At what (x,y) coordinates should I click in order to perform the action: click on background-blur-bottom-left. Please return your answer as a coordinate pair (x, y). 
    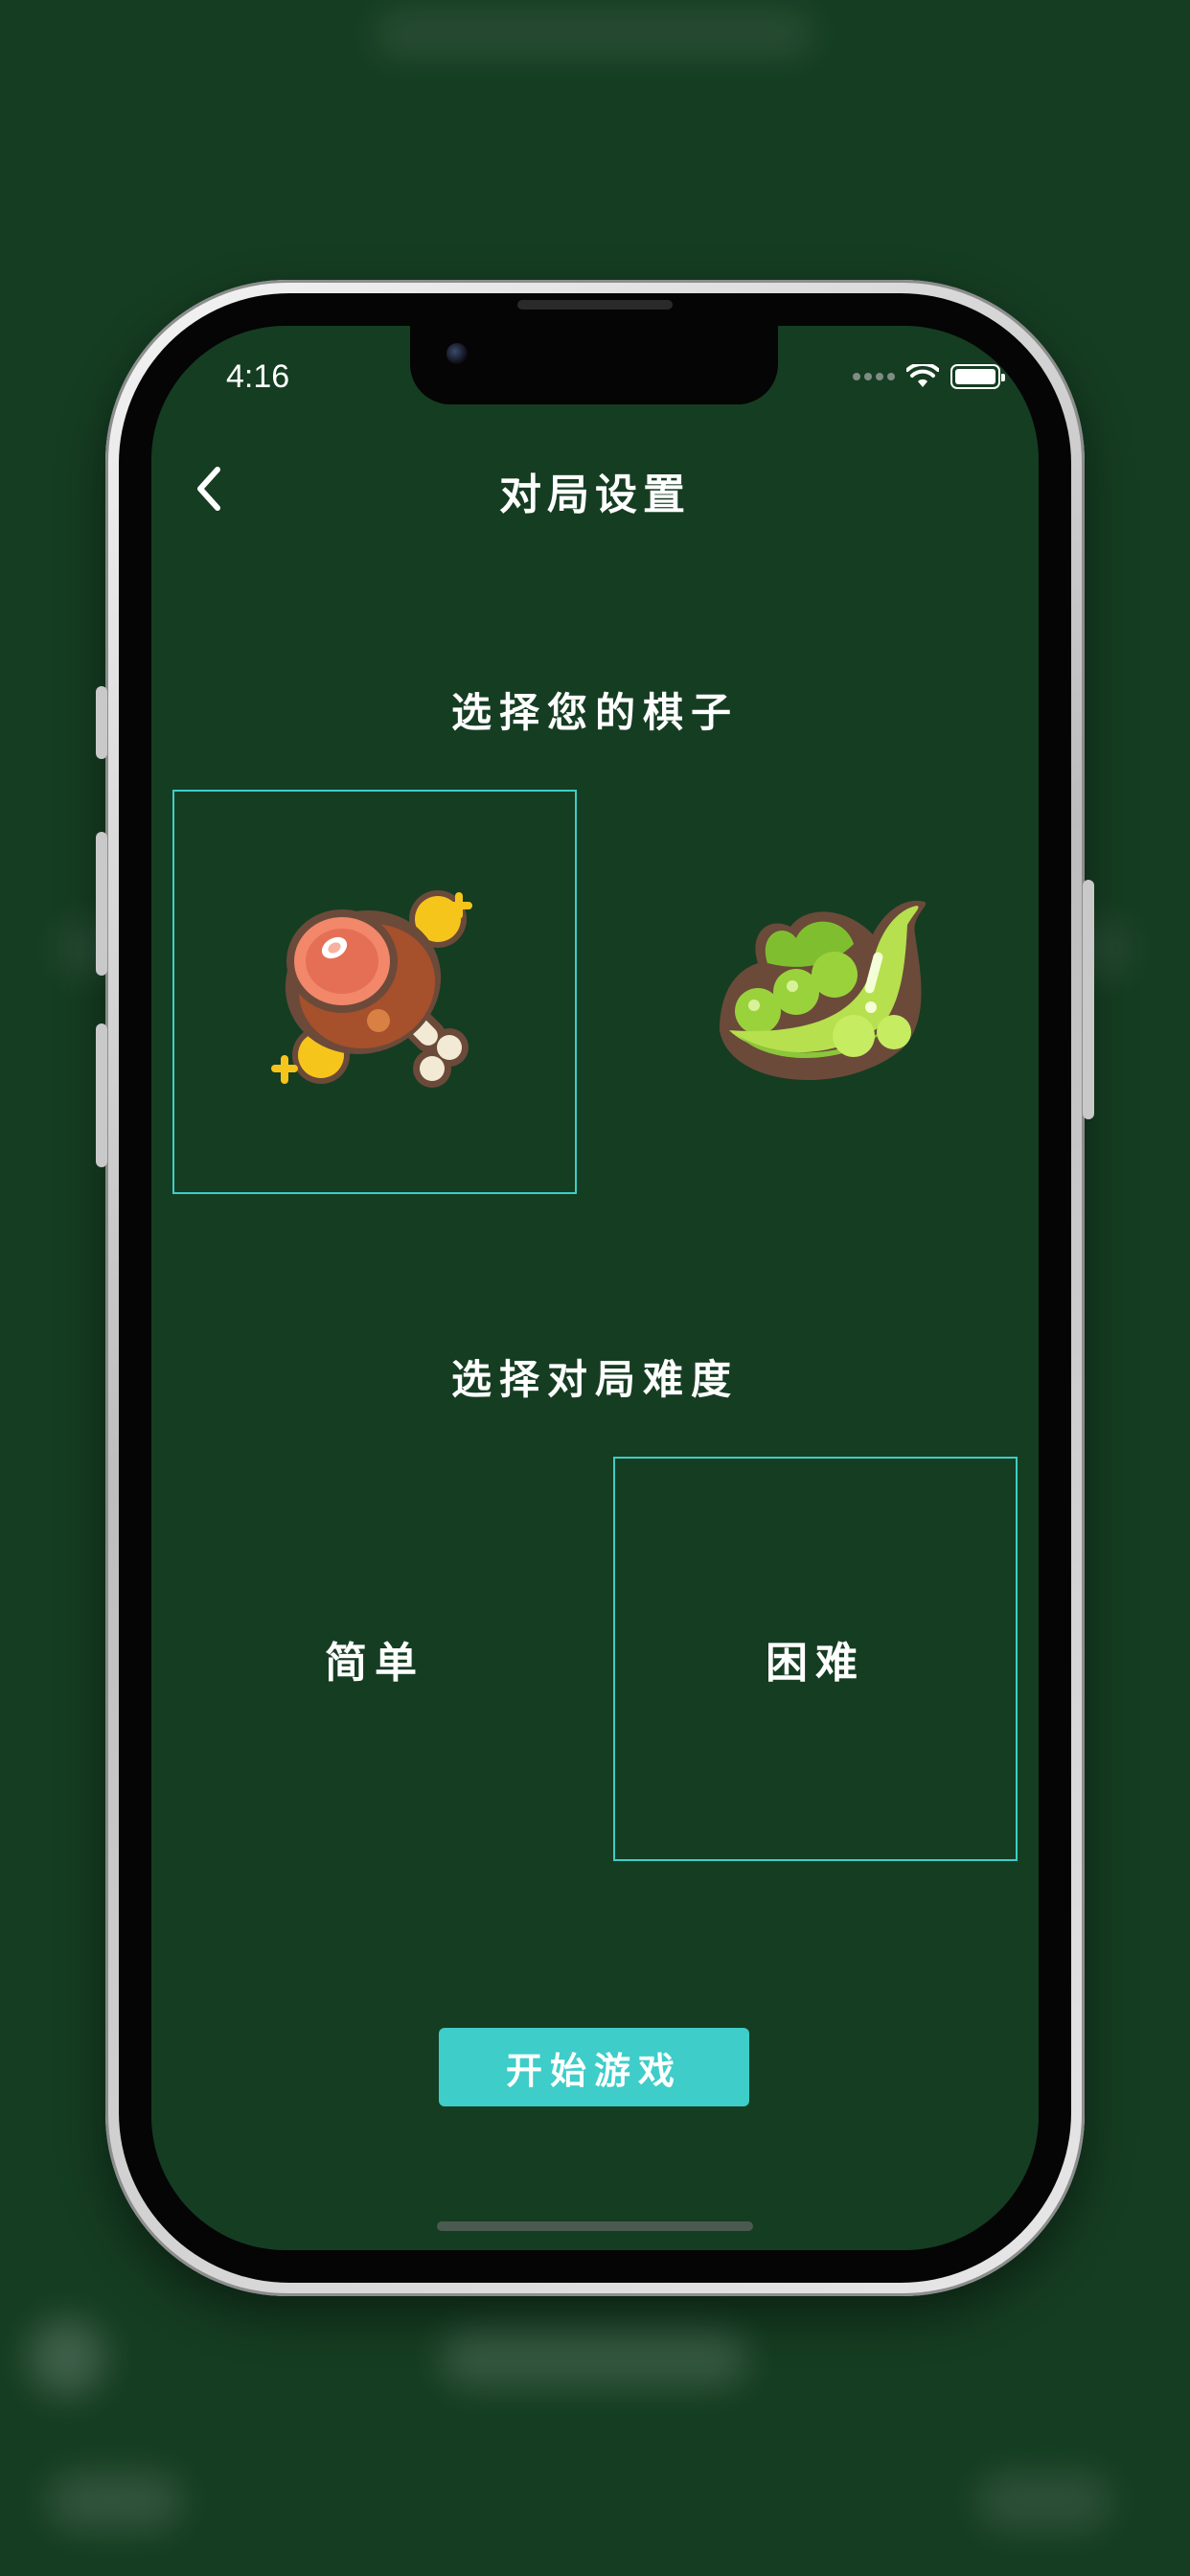
    Looking at the image, I should click on (67, 2357).